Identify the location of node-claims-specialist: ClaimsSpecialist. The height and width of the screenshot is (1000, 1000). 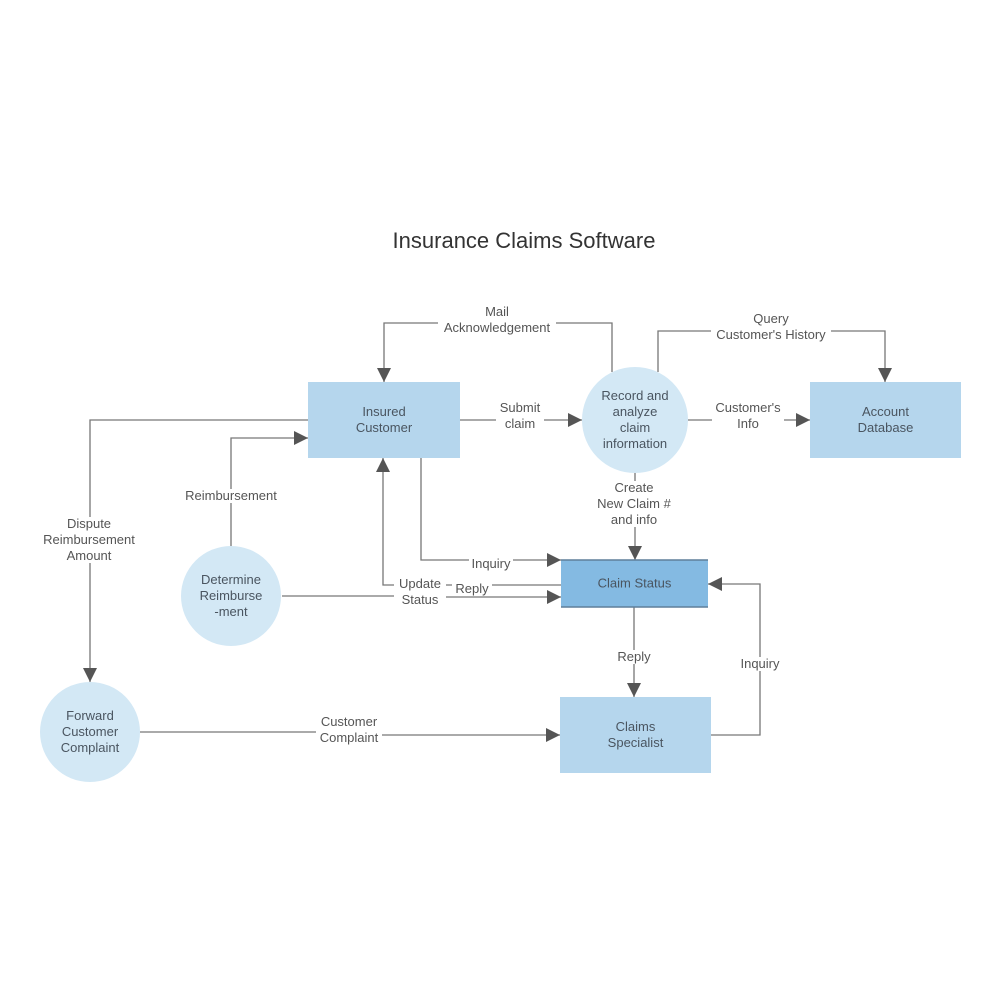
(635, 735).